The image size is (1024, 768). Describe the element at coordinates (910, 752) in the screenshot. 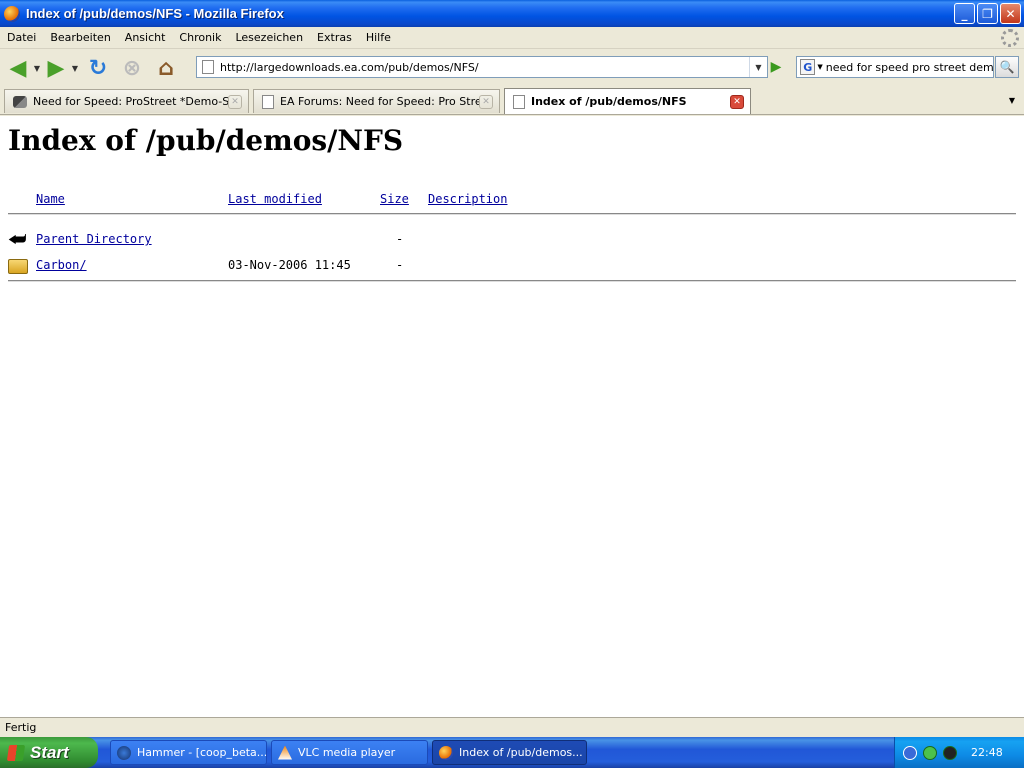

I see `tray-expand-icon` at that location.